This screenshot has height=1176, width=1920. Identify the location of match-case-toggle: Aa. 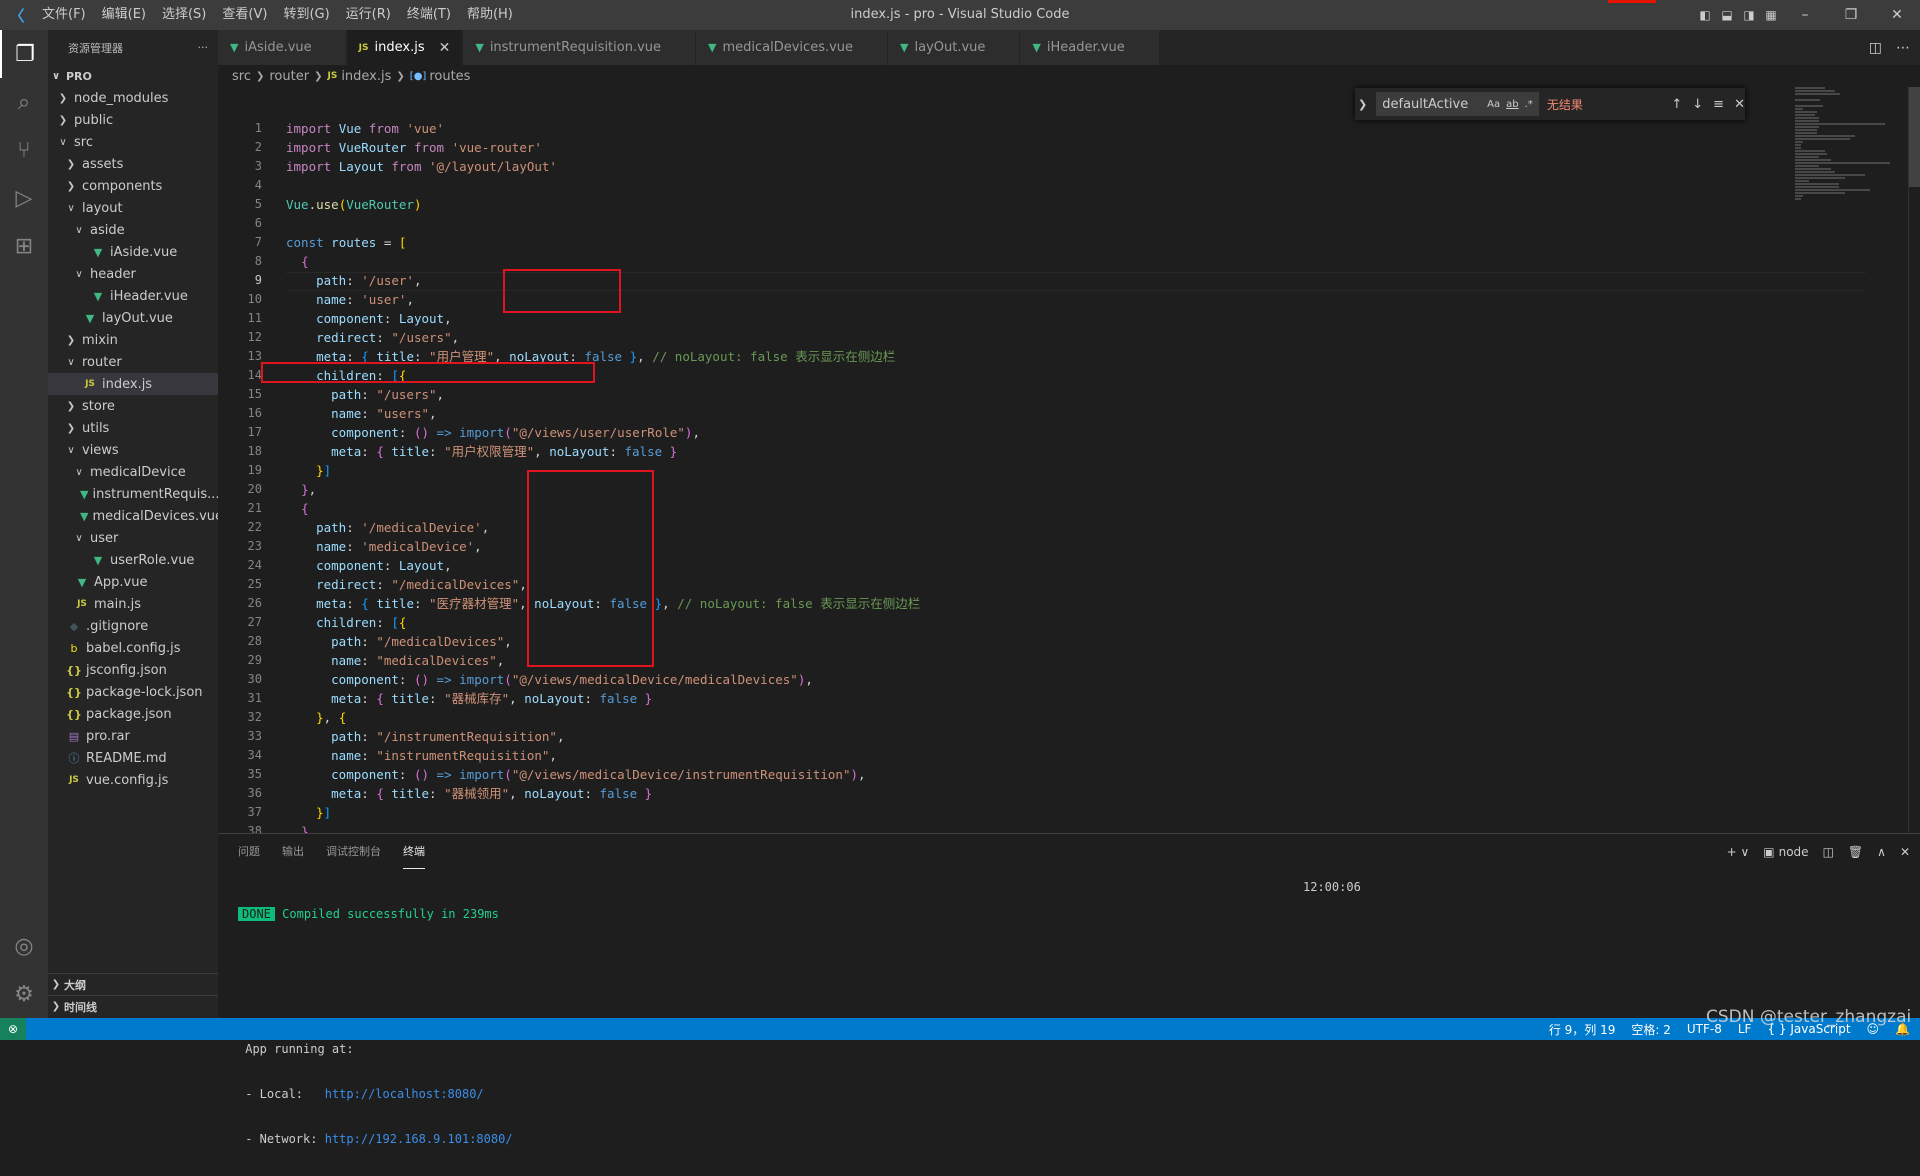
(1493, 104).